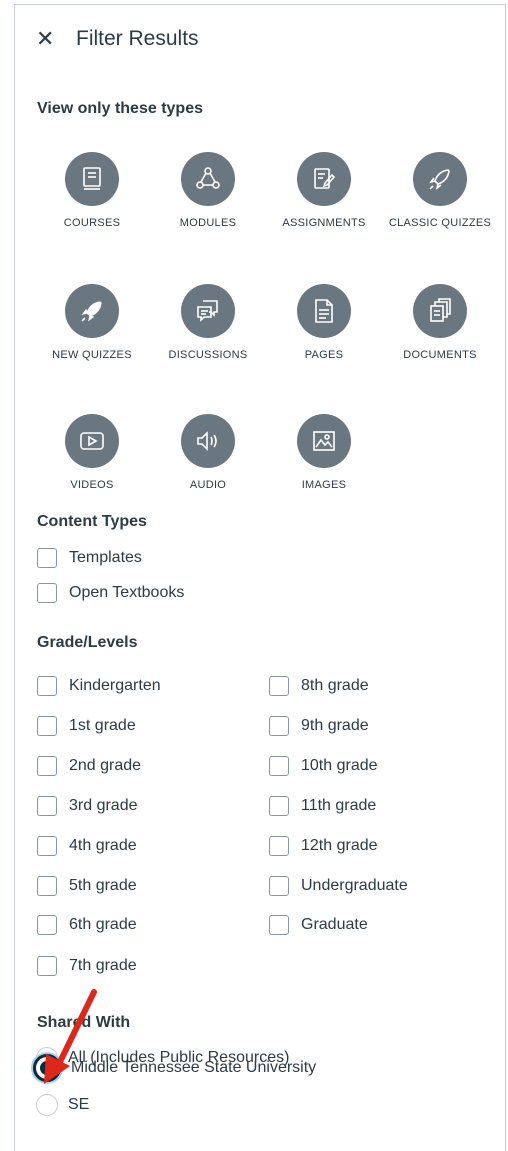  What do you see at coordinates (127, 592) in the screenshot?
I see `checkbox-label: Open Textbooks` at bounding box center [127, 592].